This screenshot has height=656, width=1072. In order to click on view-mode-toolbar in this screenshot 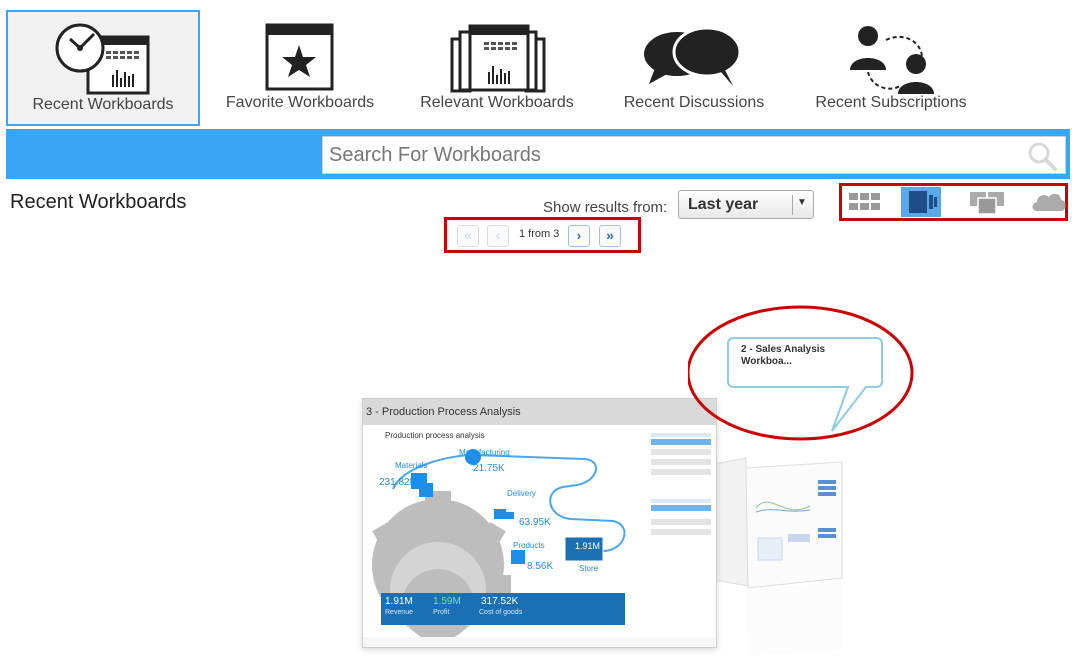, I will do `click(953, 202)`.